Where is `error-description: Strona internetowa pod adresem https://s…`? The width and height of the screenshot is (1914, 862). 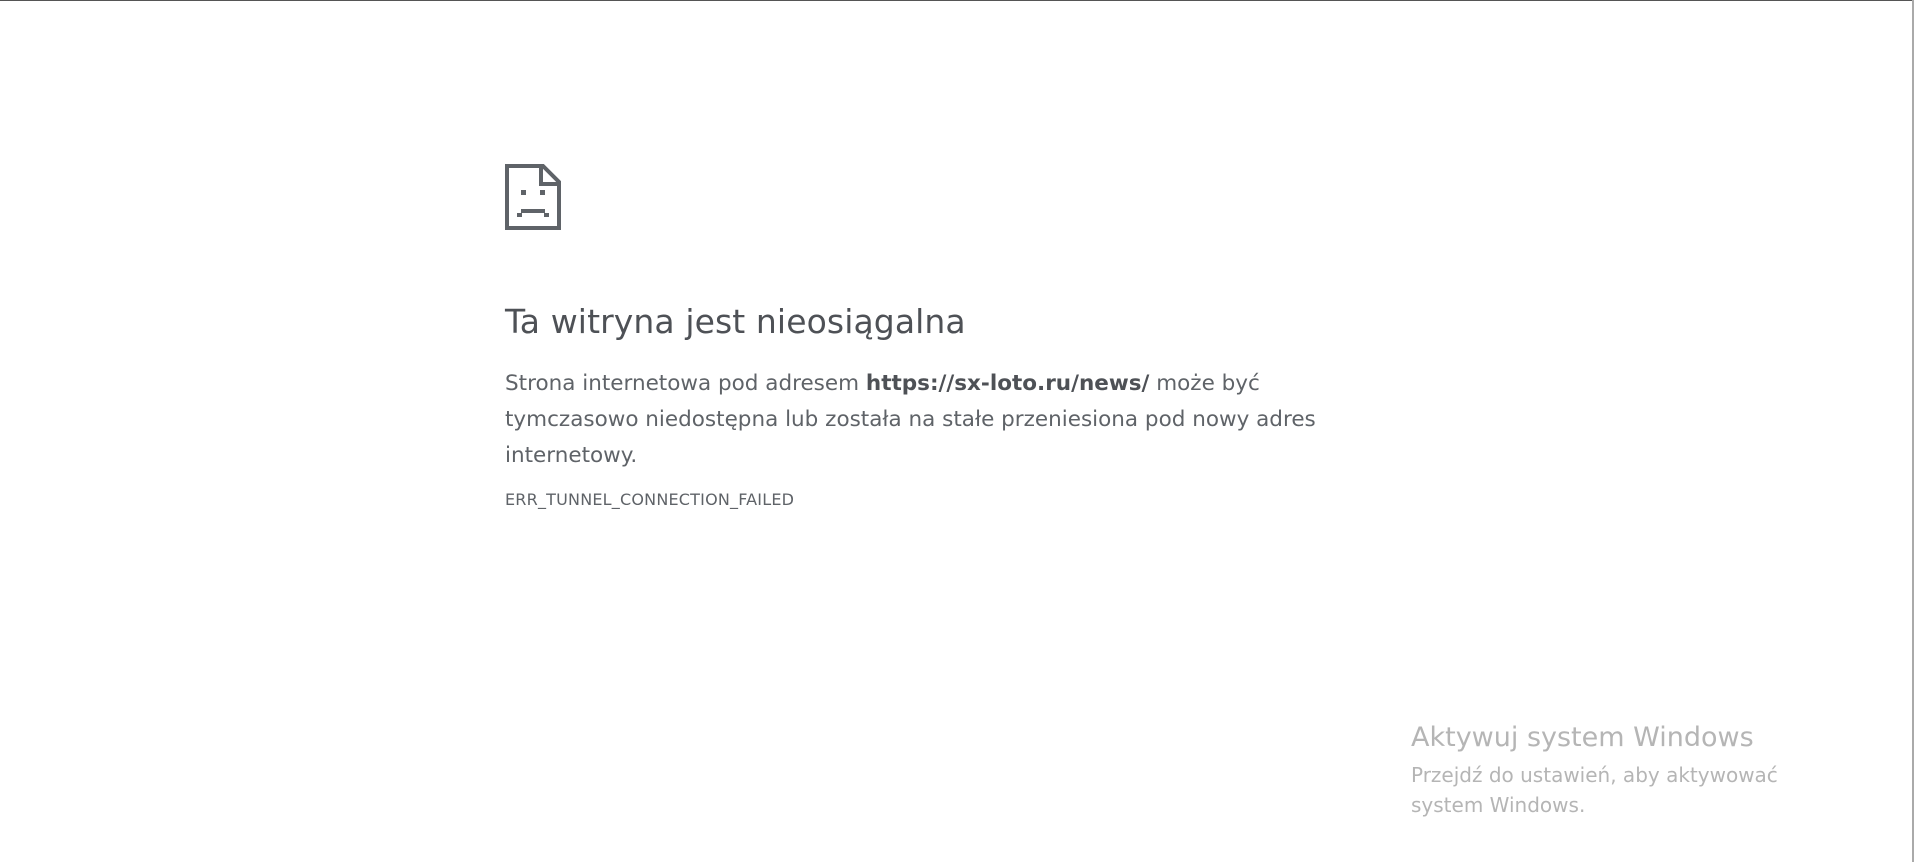 error-description: Strona internetowa pod adresem https://s… is located at coordinates (945, 420).